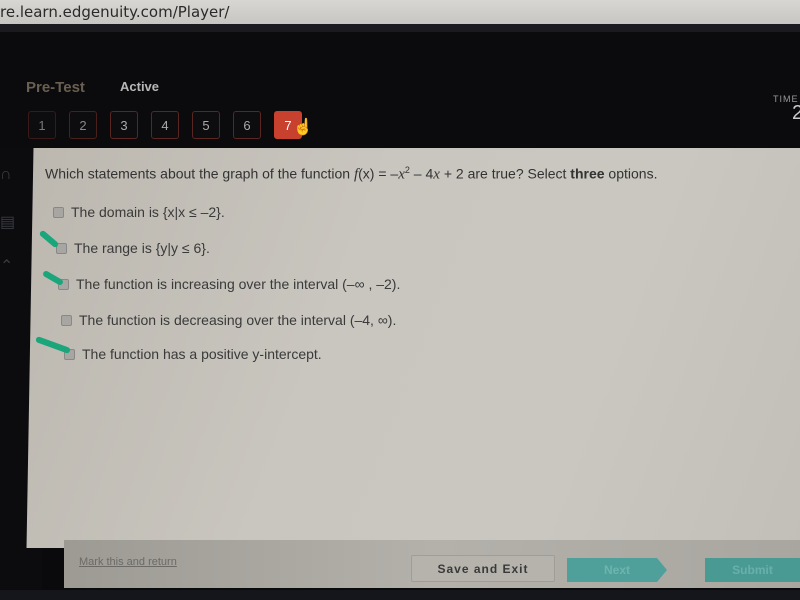  What do you see at coordinates (202, 354) in the screenshot?
I see `option-label: The function has a positive y-intercept.` at bounding box center [202, 354].